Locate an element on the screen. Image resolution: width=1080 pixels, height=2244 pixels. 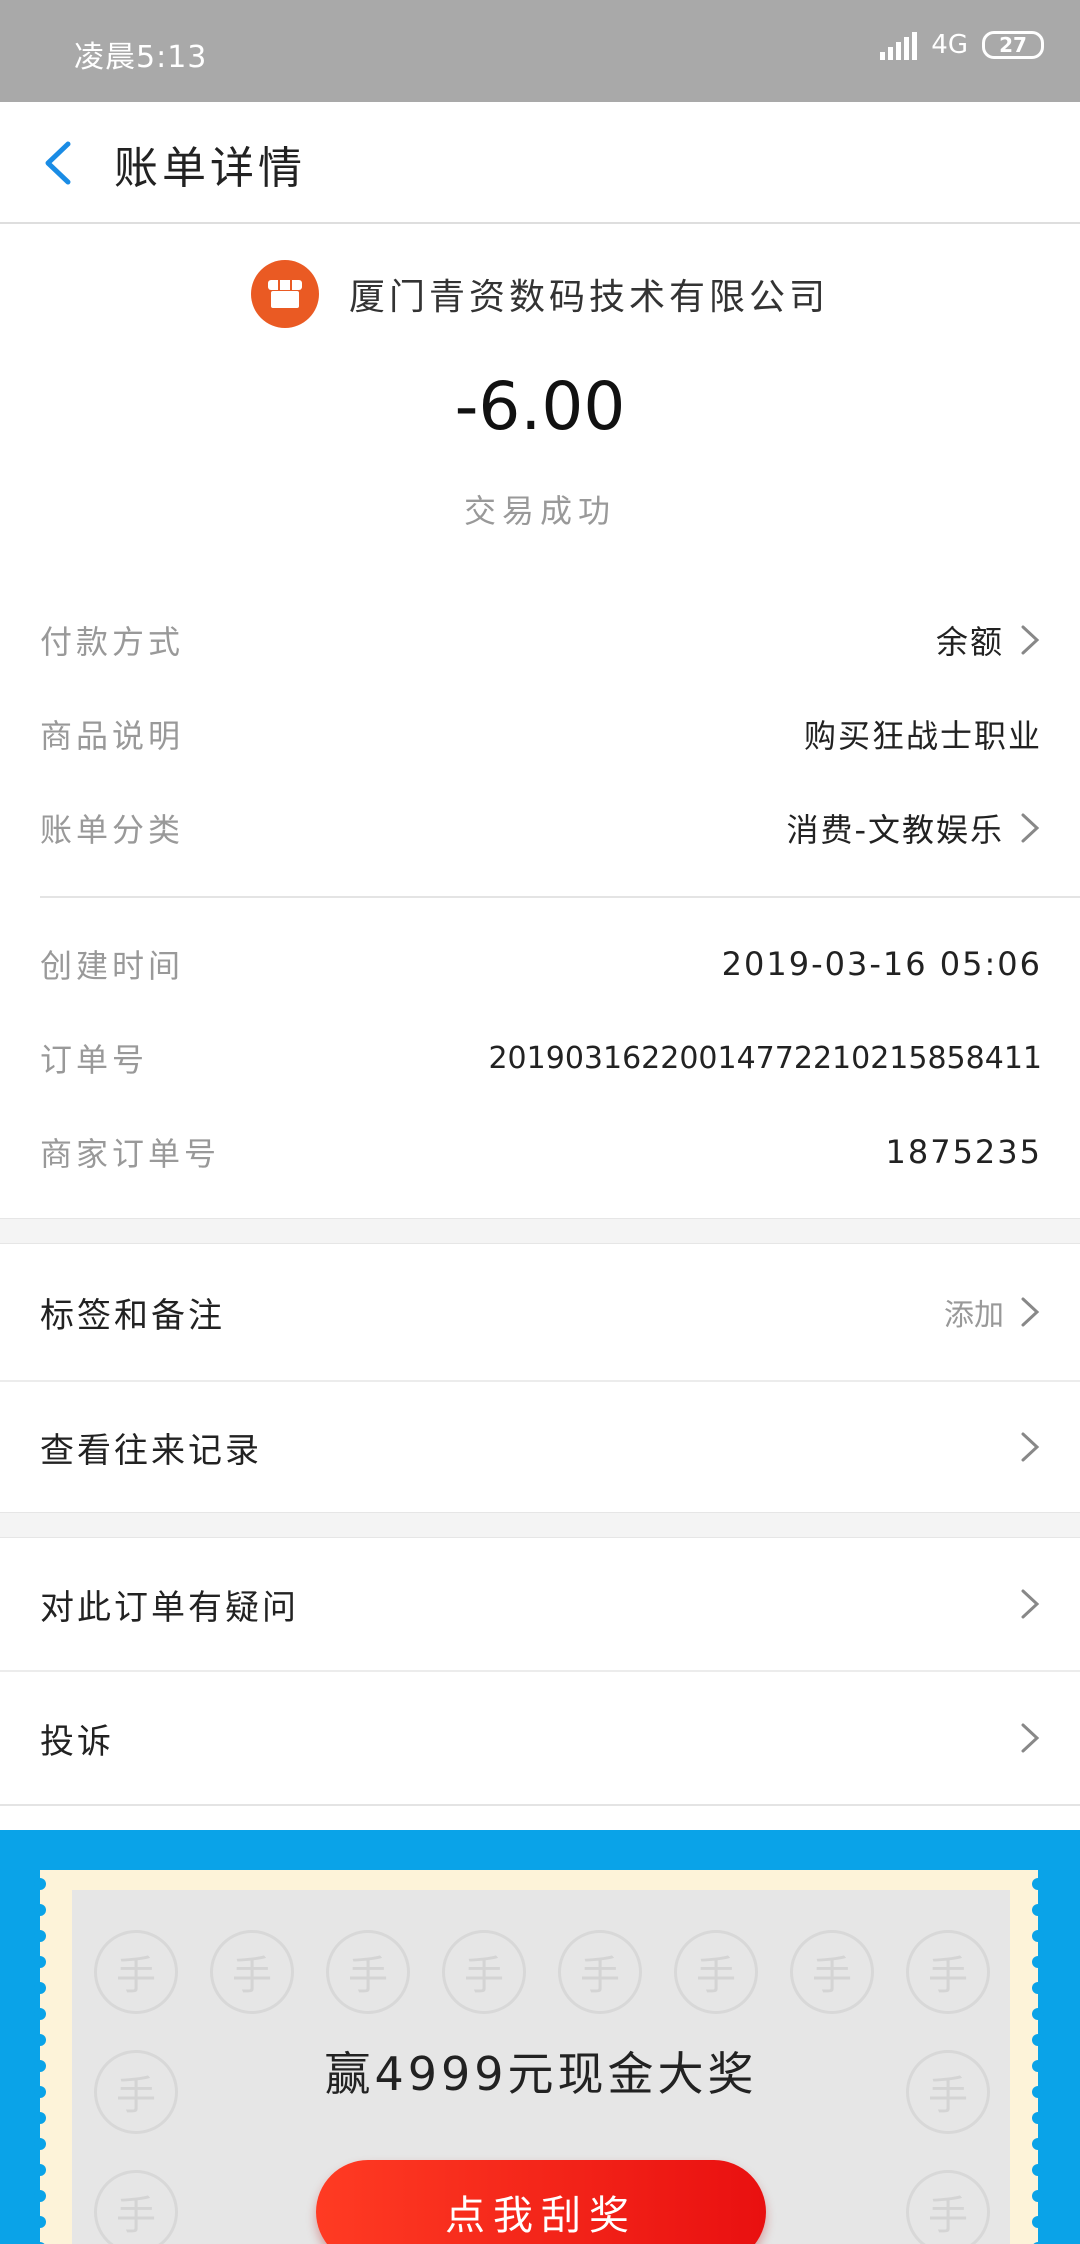
payment-method-value: 余额 is located at coordinates (969, 642).